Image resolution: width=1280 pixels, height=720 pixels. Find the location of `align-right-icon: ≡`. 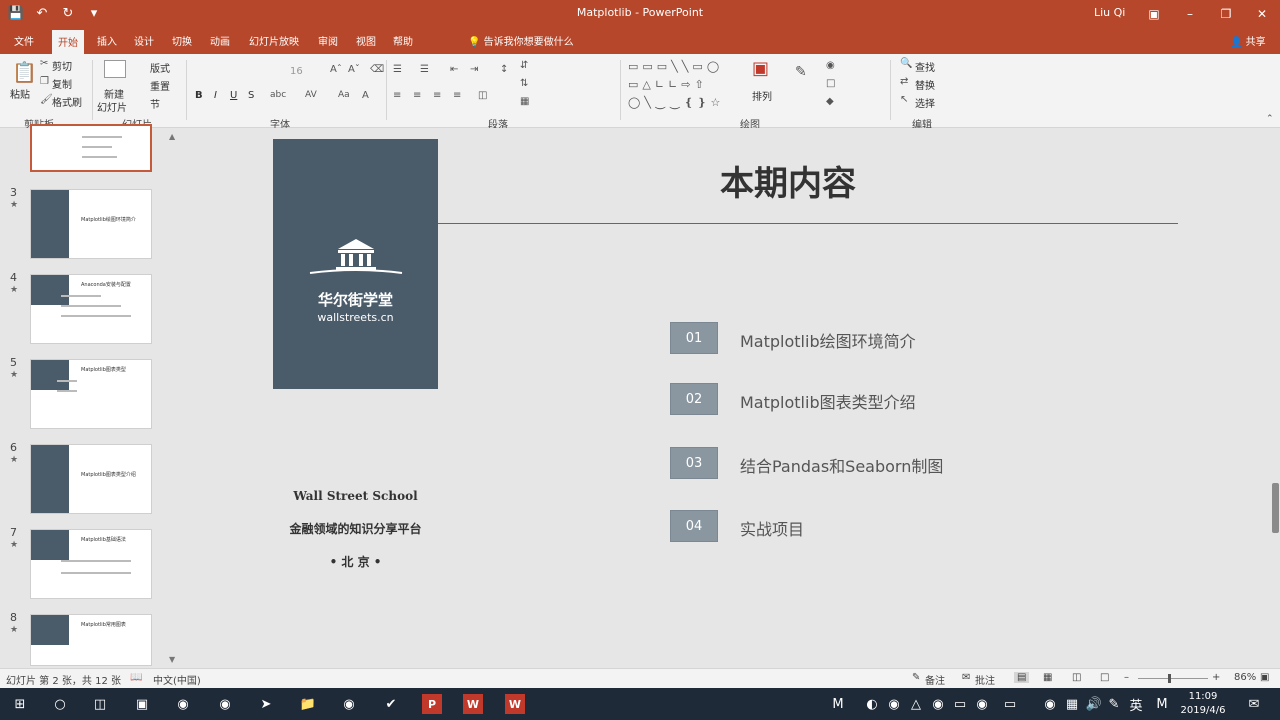

align-right-icon: ≡ is located at coordinates (437, 95).